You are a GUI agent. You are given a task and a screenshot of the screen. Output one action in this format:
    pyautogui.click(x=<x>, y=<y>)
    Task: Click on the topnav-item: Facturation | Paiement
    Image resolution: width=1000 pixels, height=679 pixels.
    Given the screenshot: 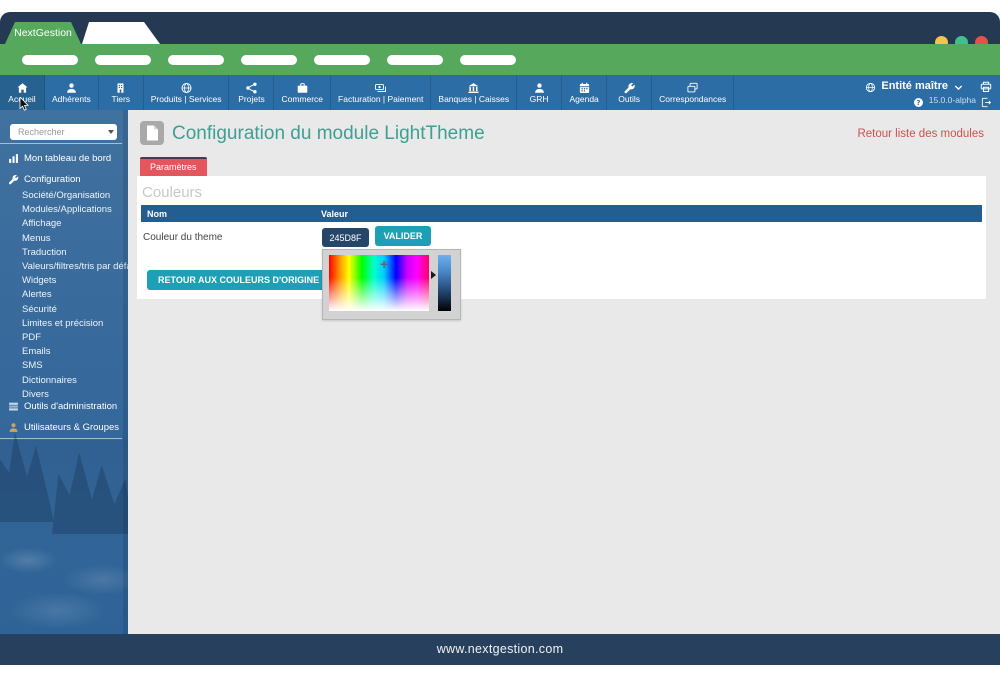 What is the action you would take?
    pyautogui.click(x=381, y=92)
    